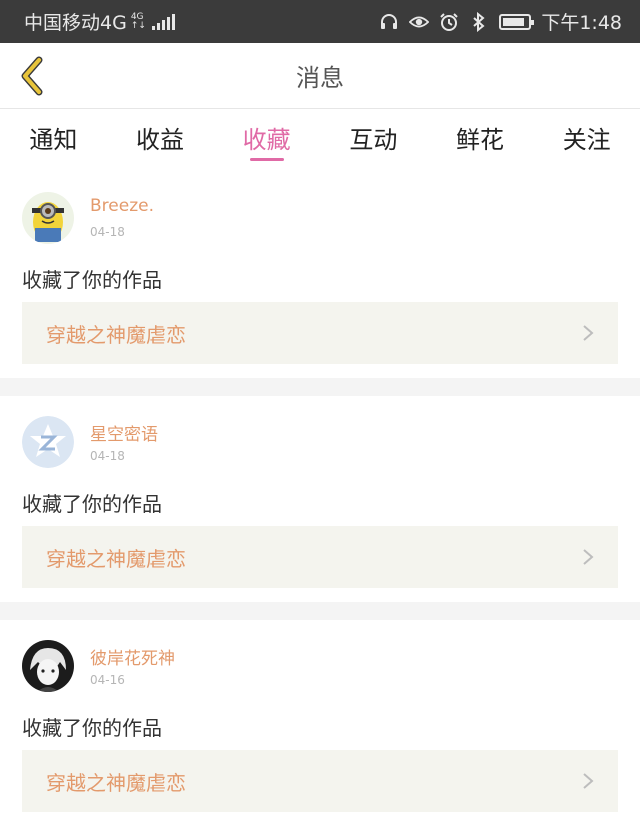 Image resolution: width=640 pixels, height=832 pixels. Describe the element at coordinates (163, 21) in the screenshot. I see `signal-icon` at that location.